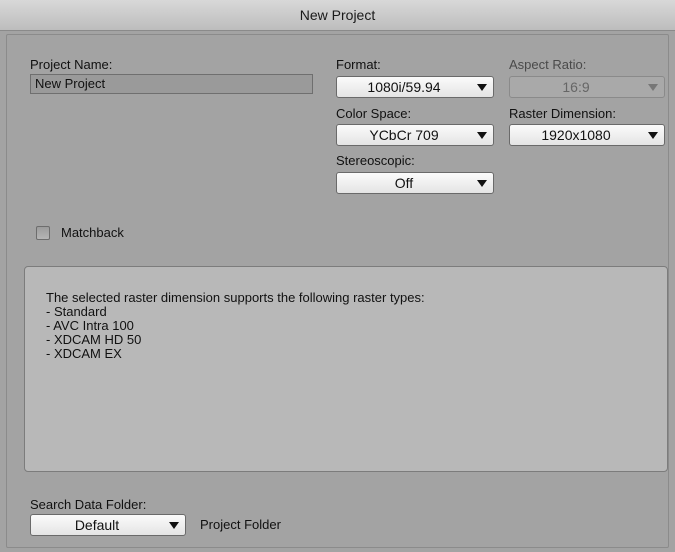 The image size is (675, 552). What do you see at coordinates (375, 160) in the screenshot?
I see `stereoscopic-label: Stereoscopic:` at bounding box center [375, 160].